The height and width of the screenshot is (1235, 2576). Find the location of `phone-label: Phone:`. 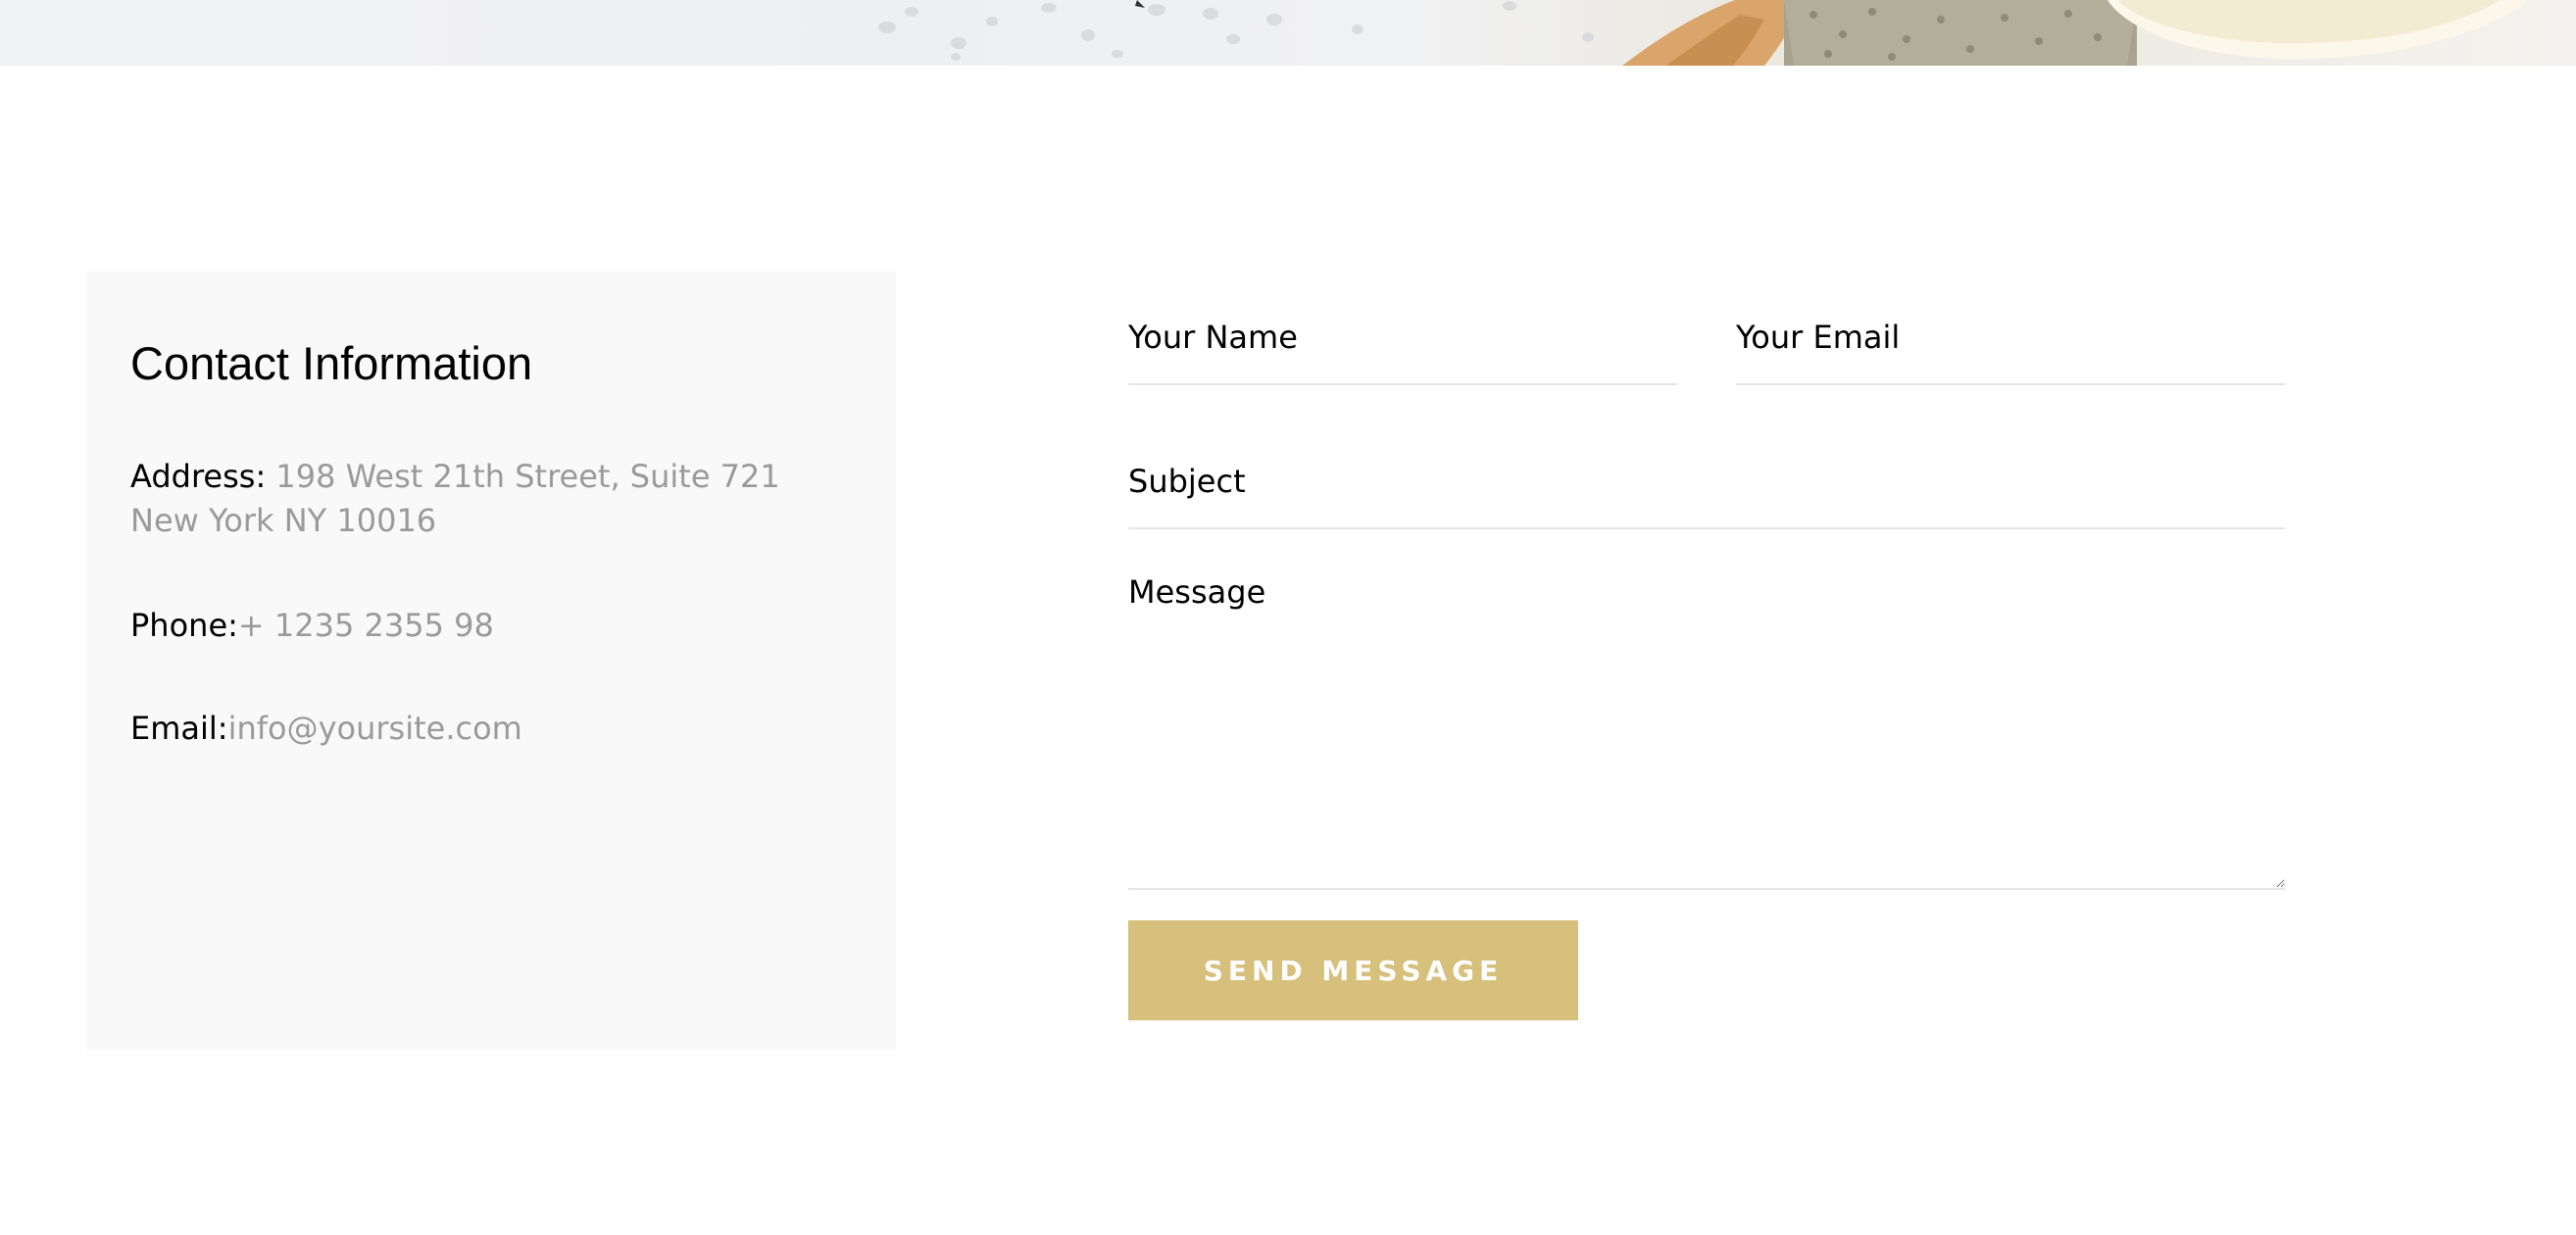

phone-label: Phone: is located at coordinates (184, 625).